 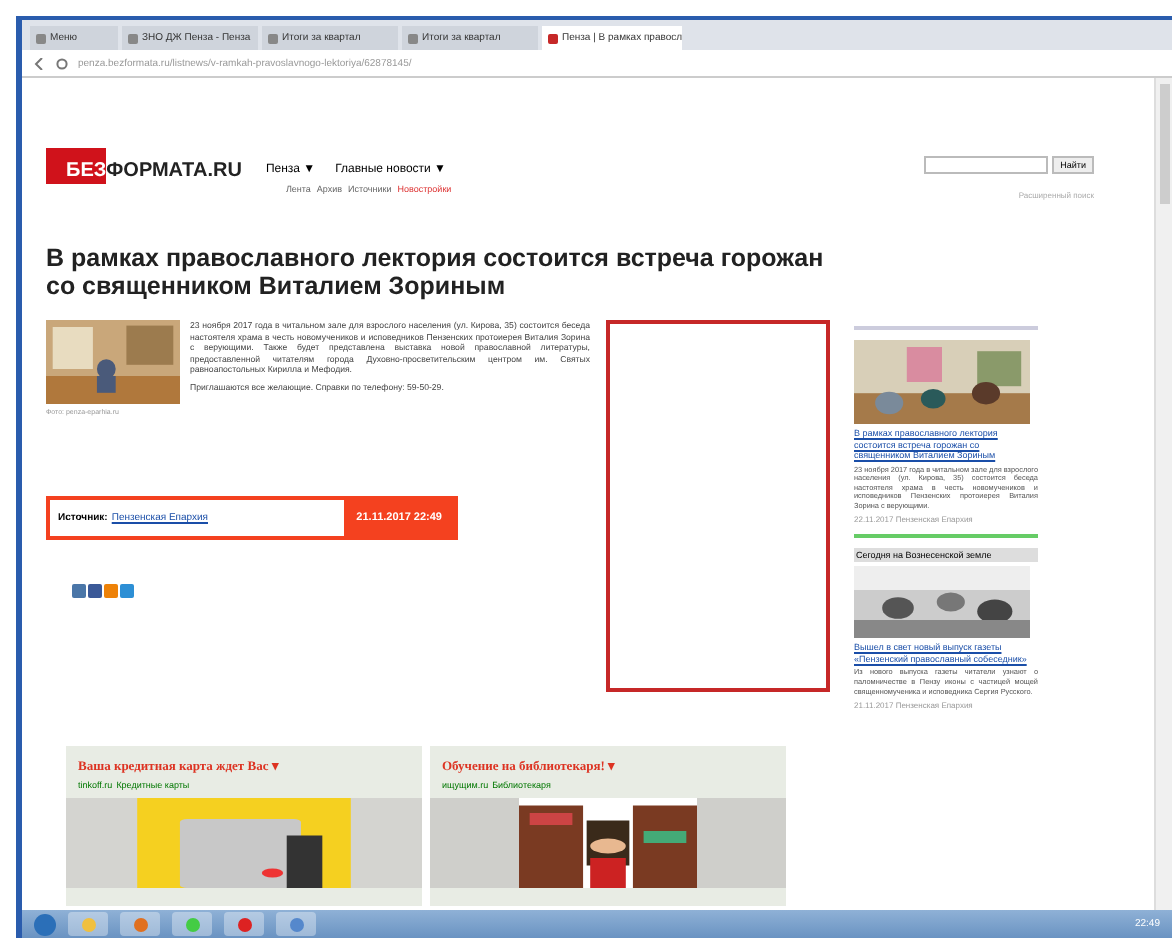 I want to click on site-logo: БЕЗФОРМАТА.RU, so click(x=144, y=166).